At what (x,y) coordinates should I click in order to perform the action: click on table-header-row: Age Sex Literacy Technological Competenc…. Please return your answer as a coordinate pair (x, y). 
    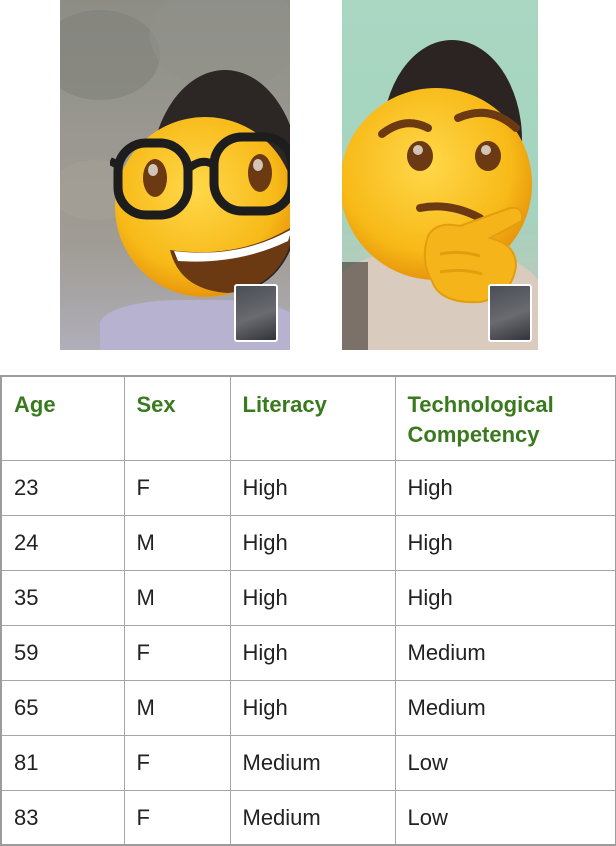
    Looking at the image, I should click on (308, 418).